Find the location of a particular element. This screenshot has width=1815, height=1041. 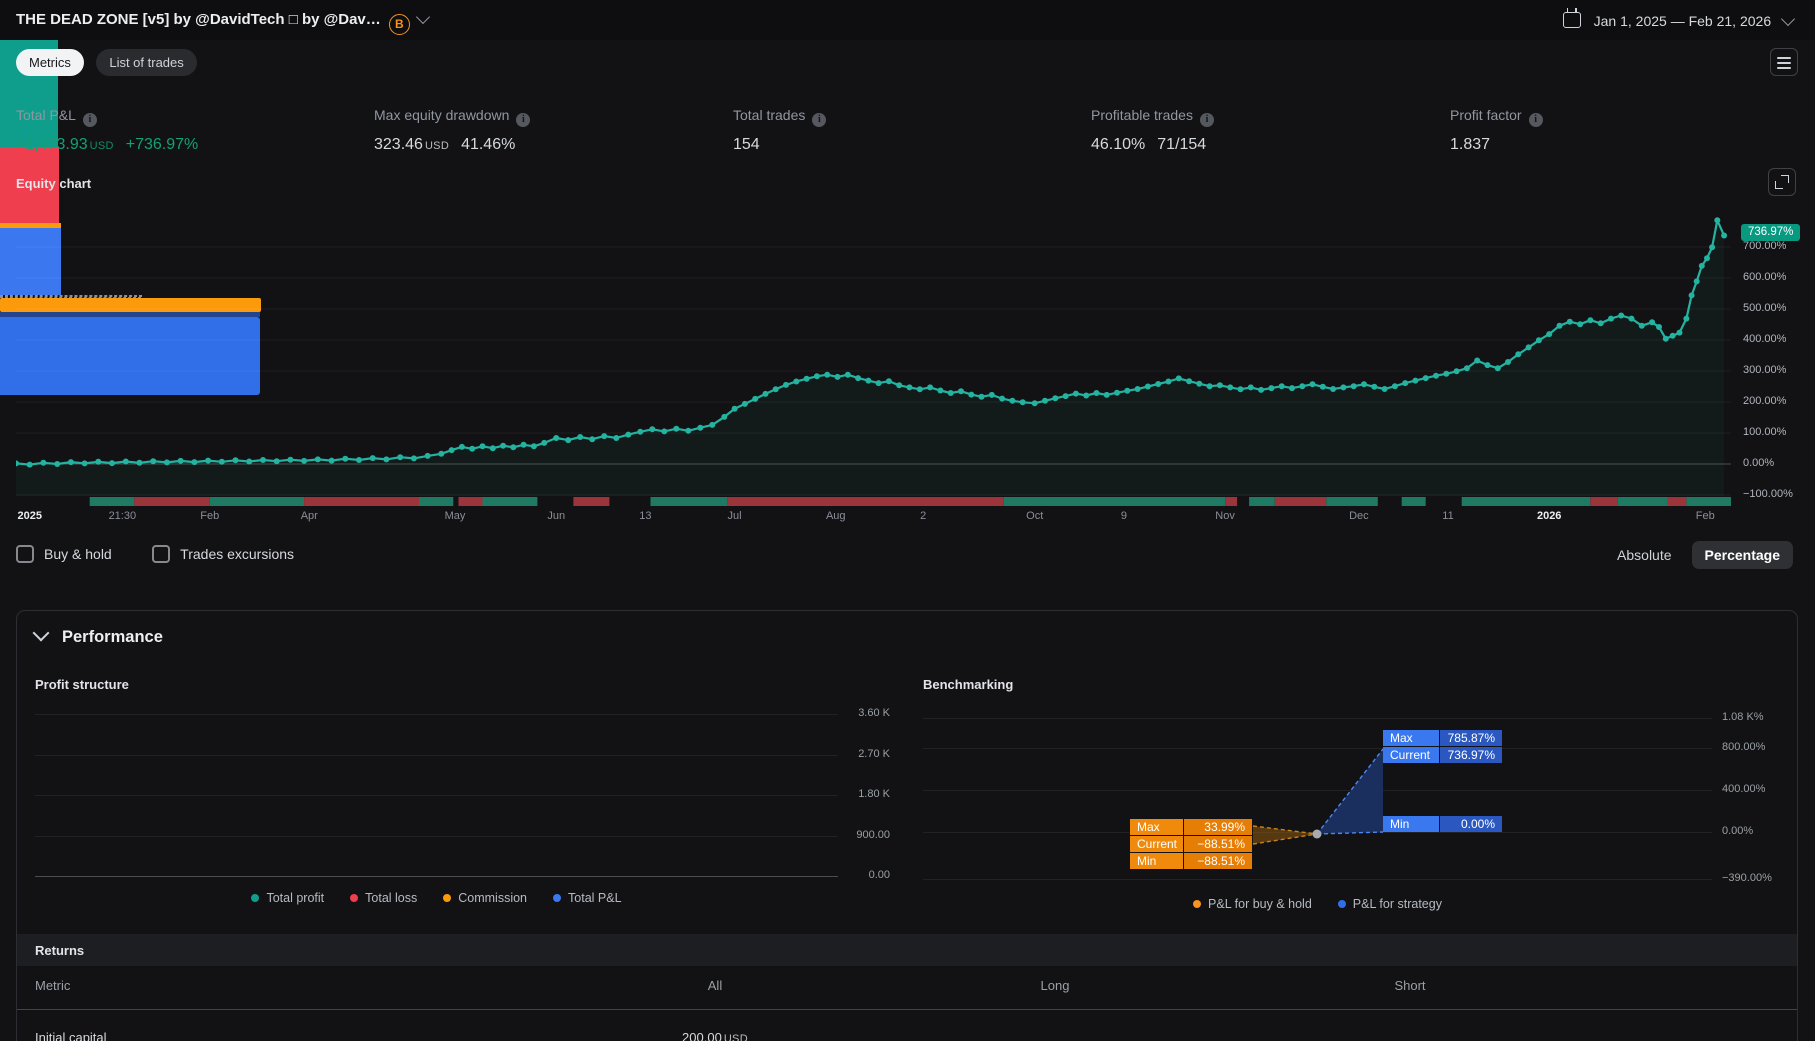

buy-hold-label: Buy & hold is located at coordinates (78, 554).